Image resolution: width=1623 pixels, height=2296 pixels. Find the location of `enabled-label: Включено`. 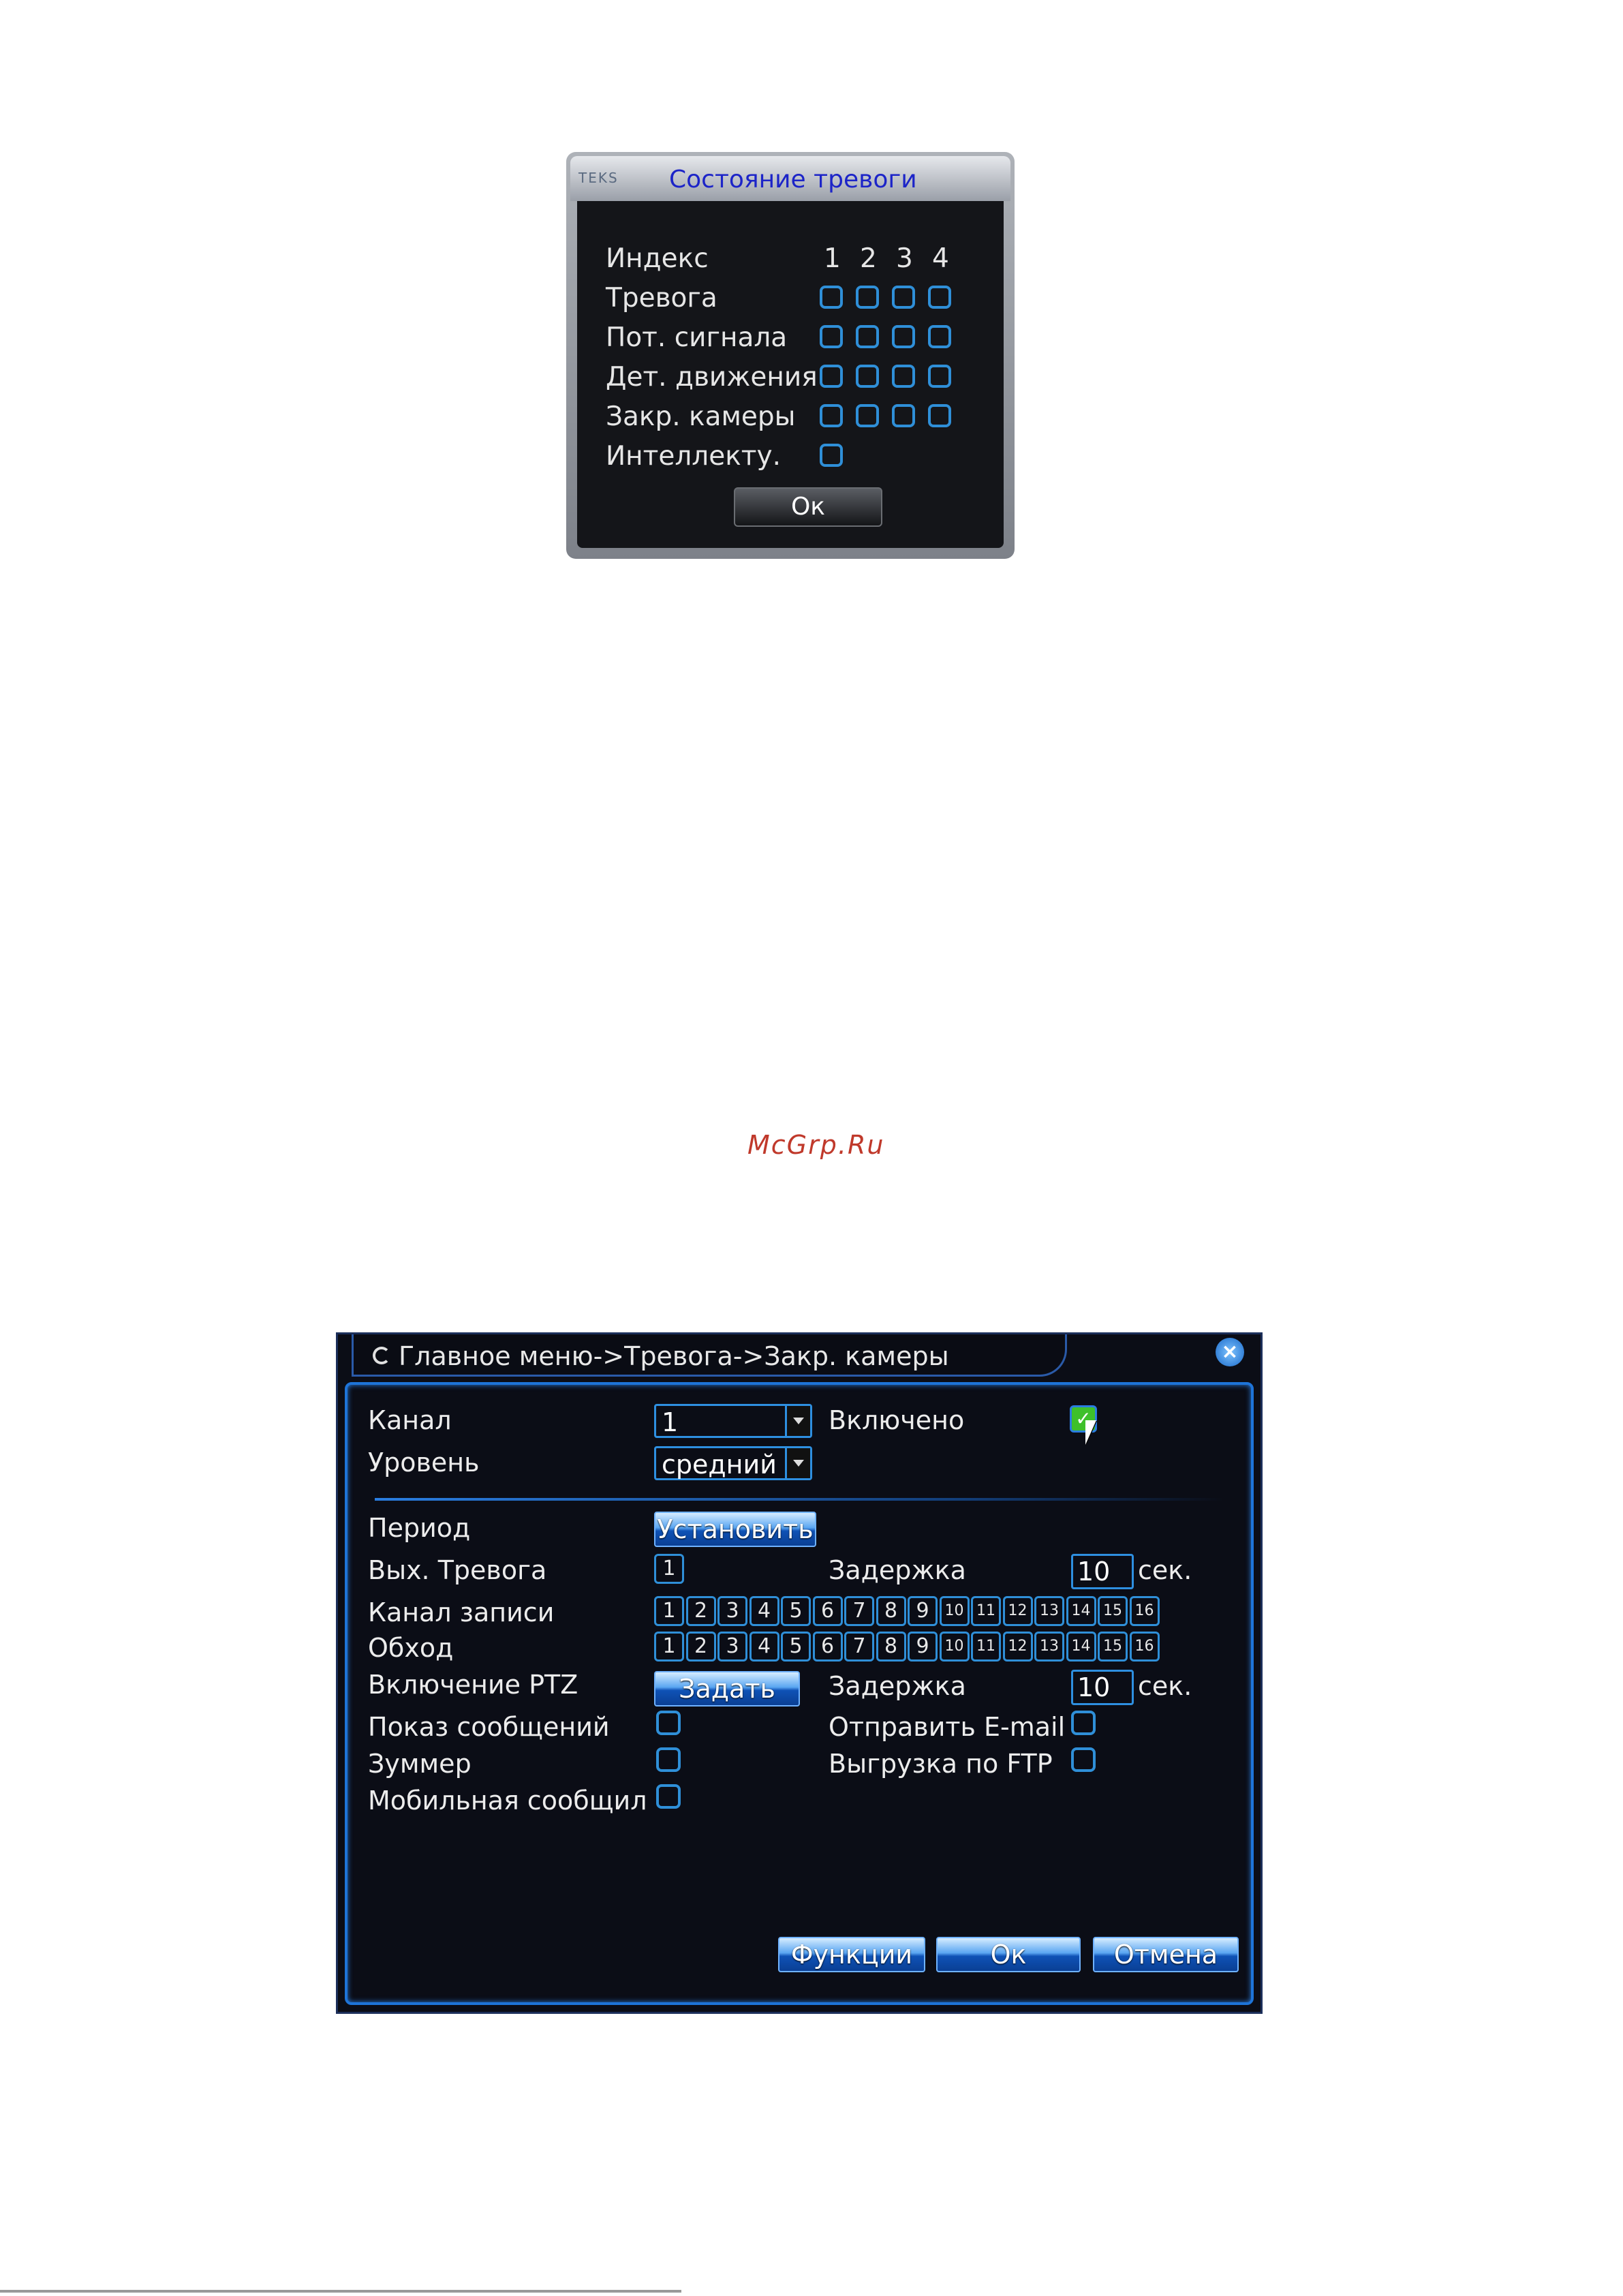

enabled-label: Включено is located at coordinates (897, 1420).